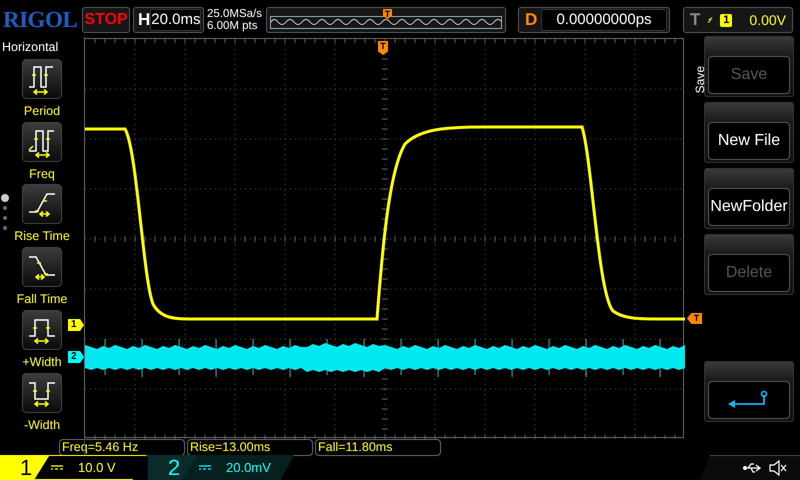 The width and height of the screenshot is (800, 480). I want to click on softkey-button: NewFolder, so click(749, 198).